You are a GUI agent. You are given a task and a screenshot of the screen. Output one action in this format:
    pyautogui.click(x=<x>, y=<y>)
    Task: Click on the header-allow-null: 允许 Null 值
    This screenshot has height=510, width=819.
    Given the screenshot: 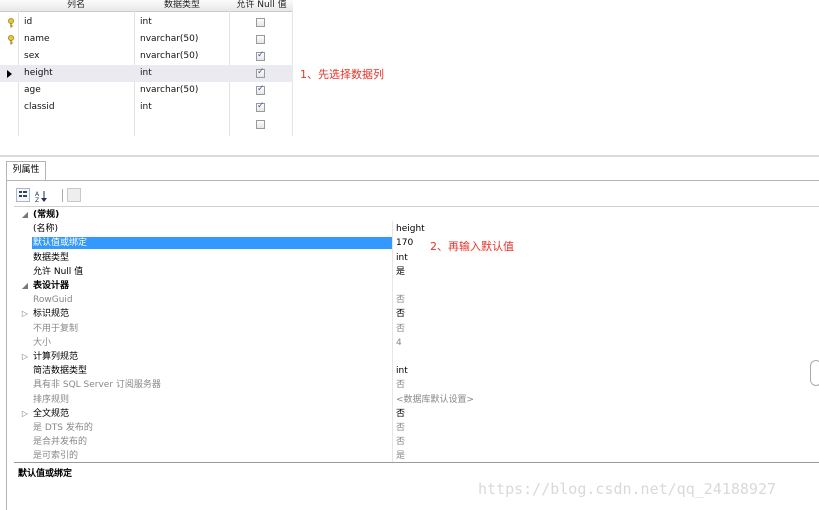 What is the action you would take?
    pyautogui.click(x=261, y=5)
    